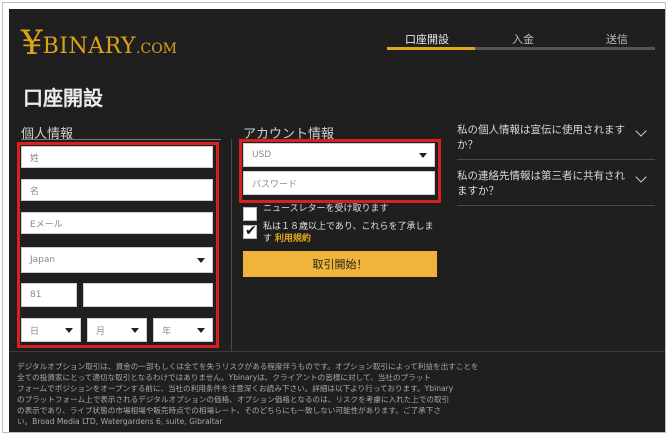  Describe the element at coordinates (89, 46) in the screenshot. I see `logo-word: BINARY` at that location.